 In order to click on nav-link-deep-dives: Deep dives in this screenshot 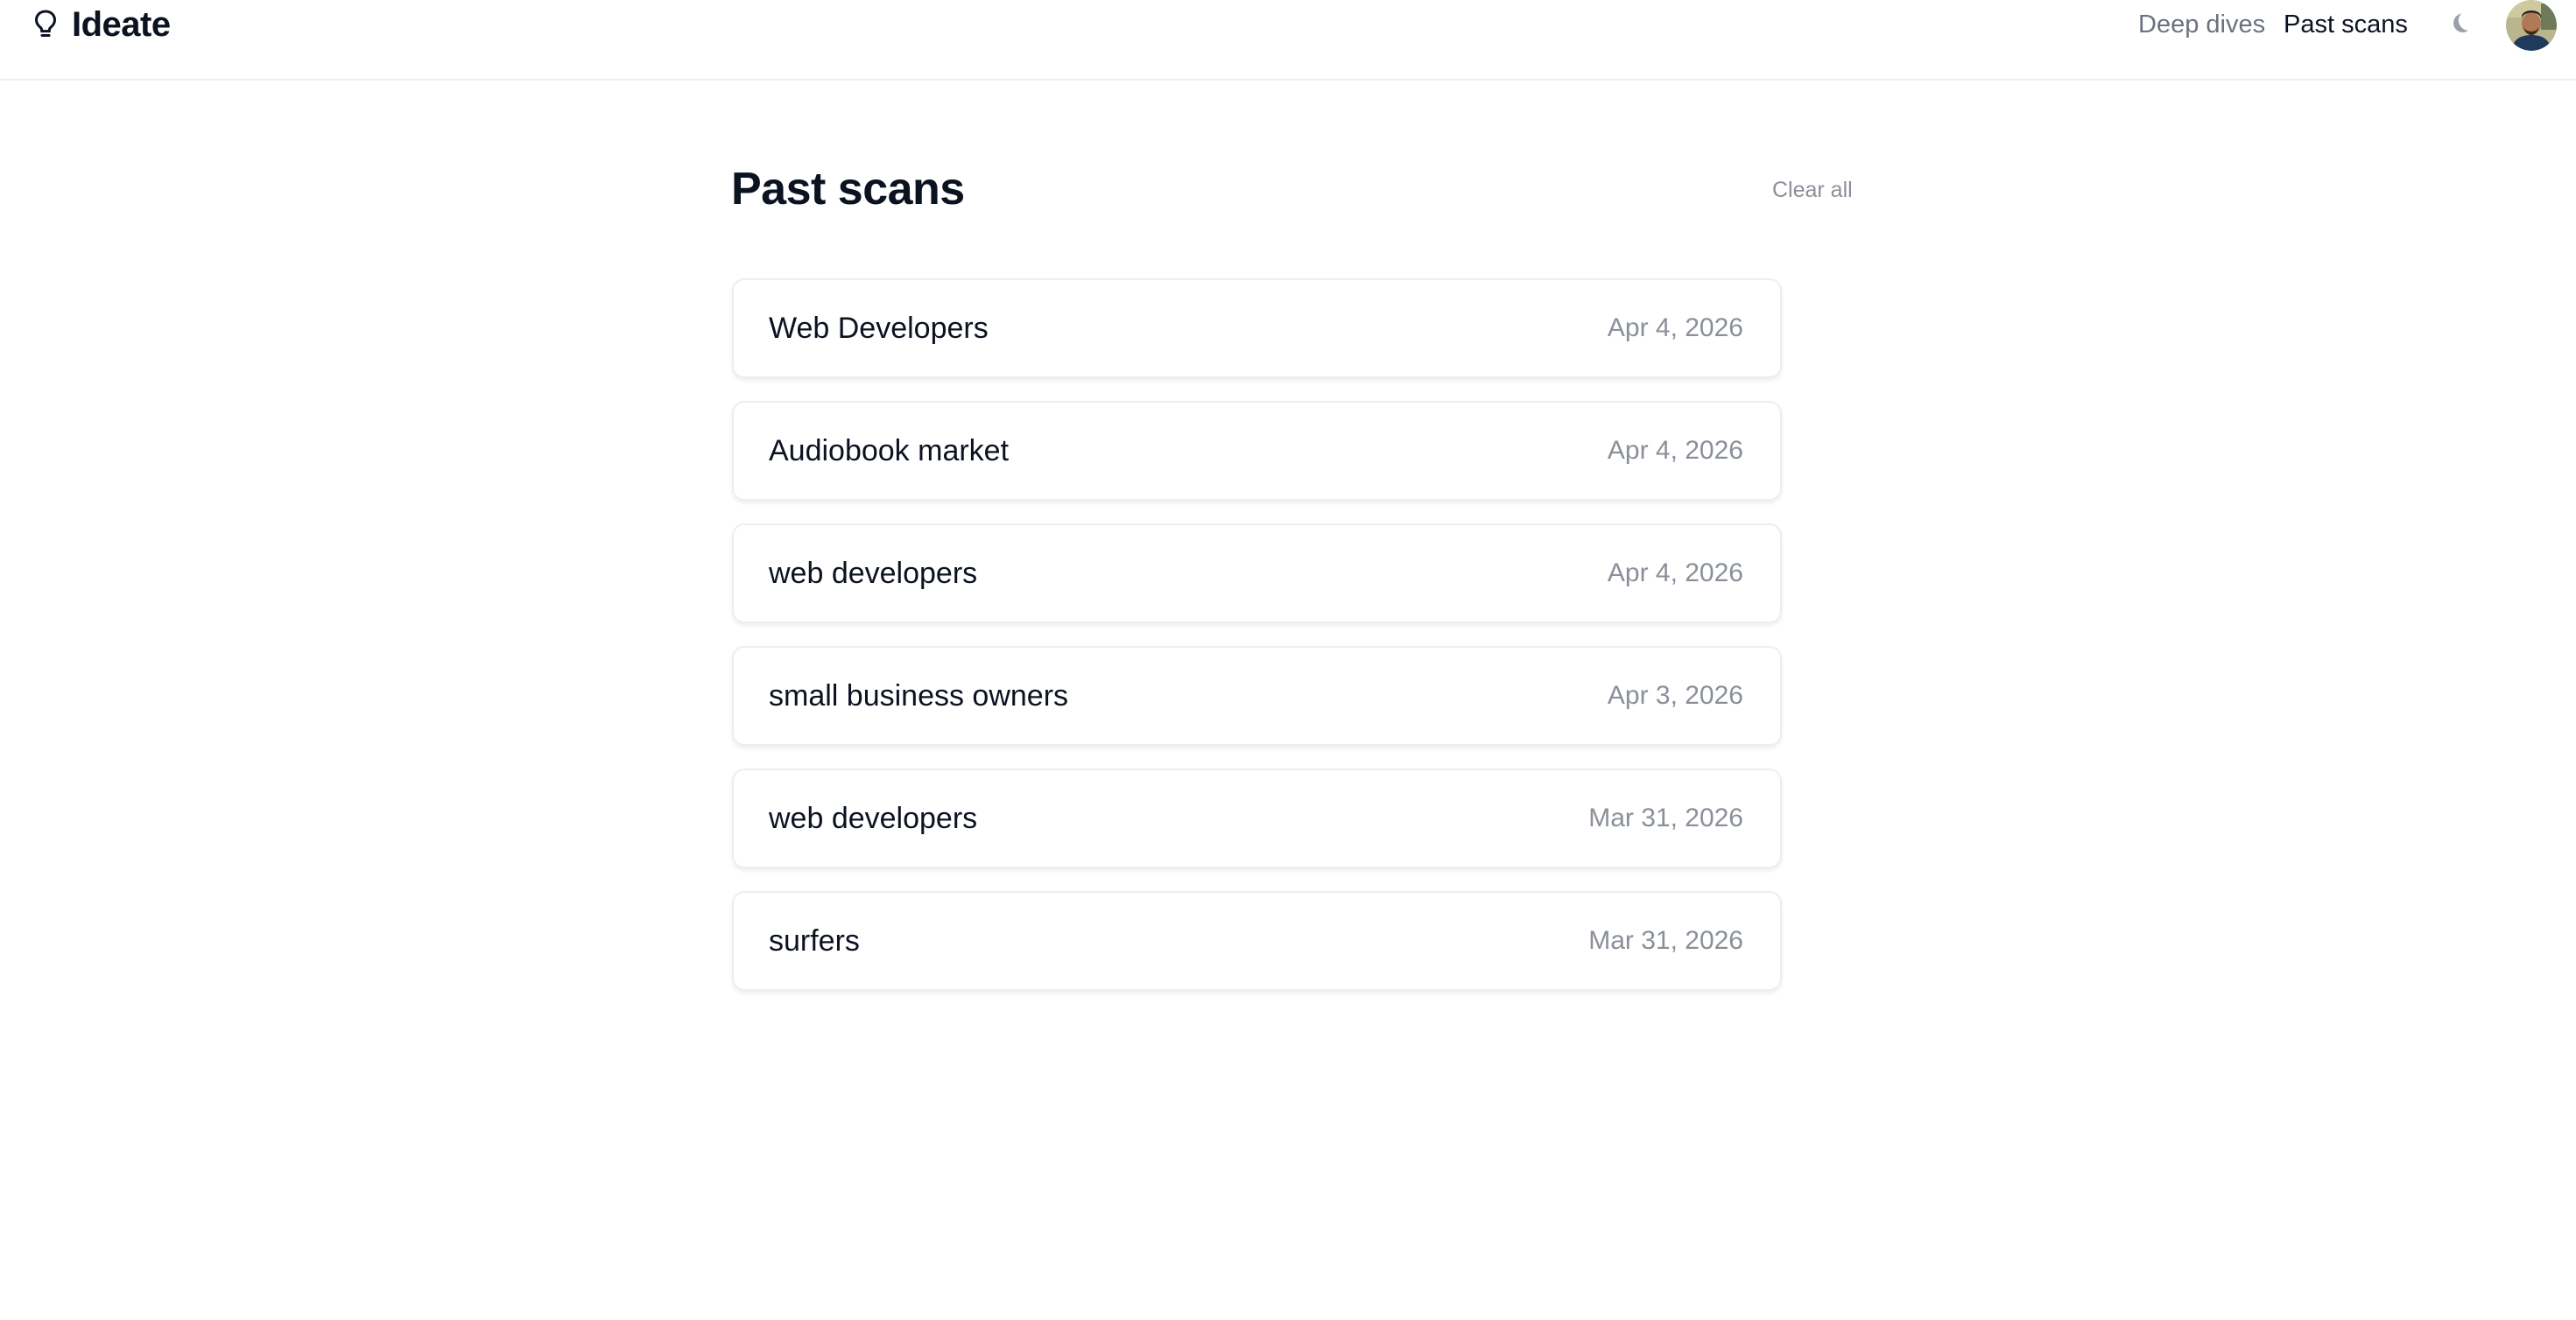, I will do `click(2201, 25)`.